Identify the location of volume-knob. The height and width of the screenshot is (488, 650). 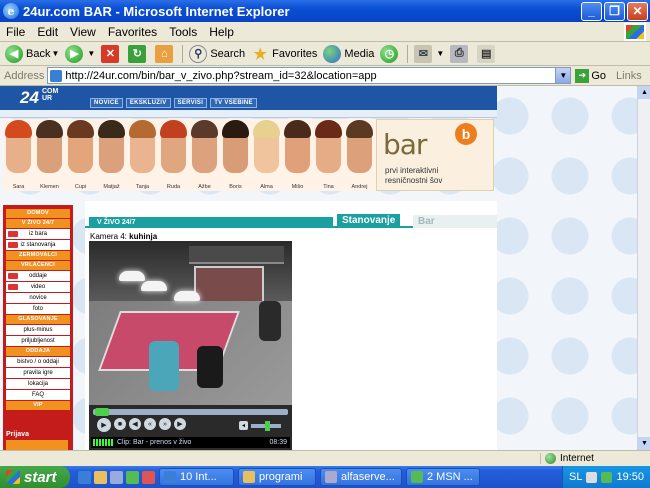
(267, 425).